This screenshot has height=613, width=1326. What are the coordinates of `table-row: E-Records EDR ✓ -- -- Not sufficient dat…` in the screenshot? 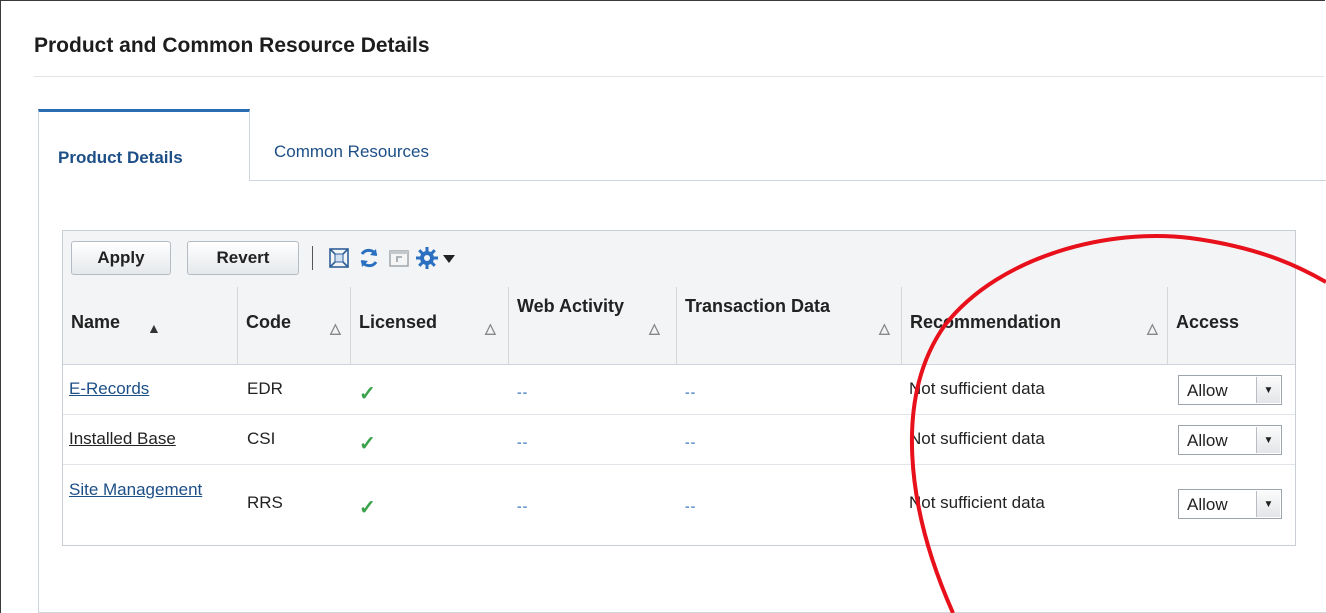 It's located at (679, 390).